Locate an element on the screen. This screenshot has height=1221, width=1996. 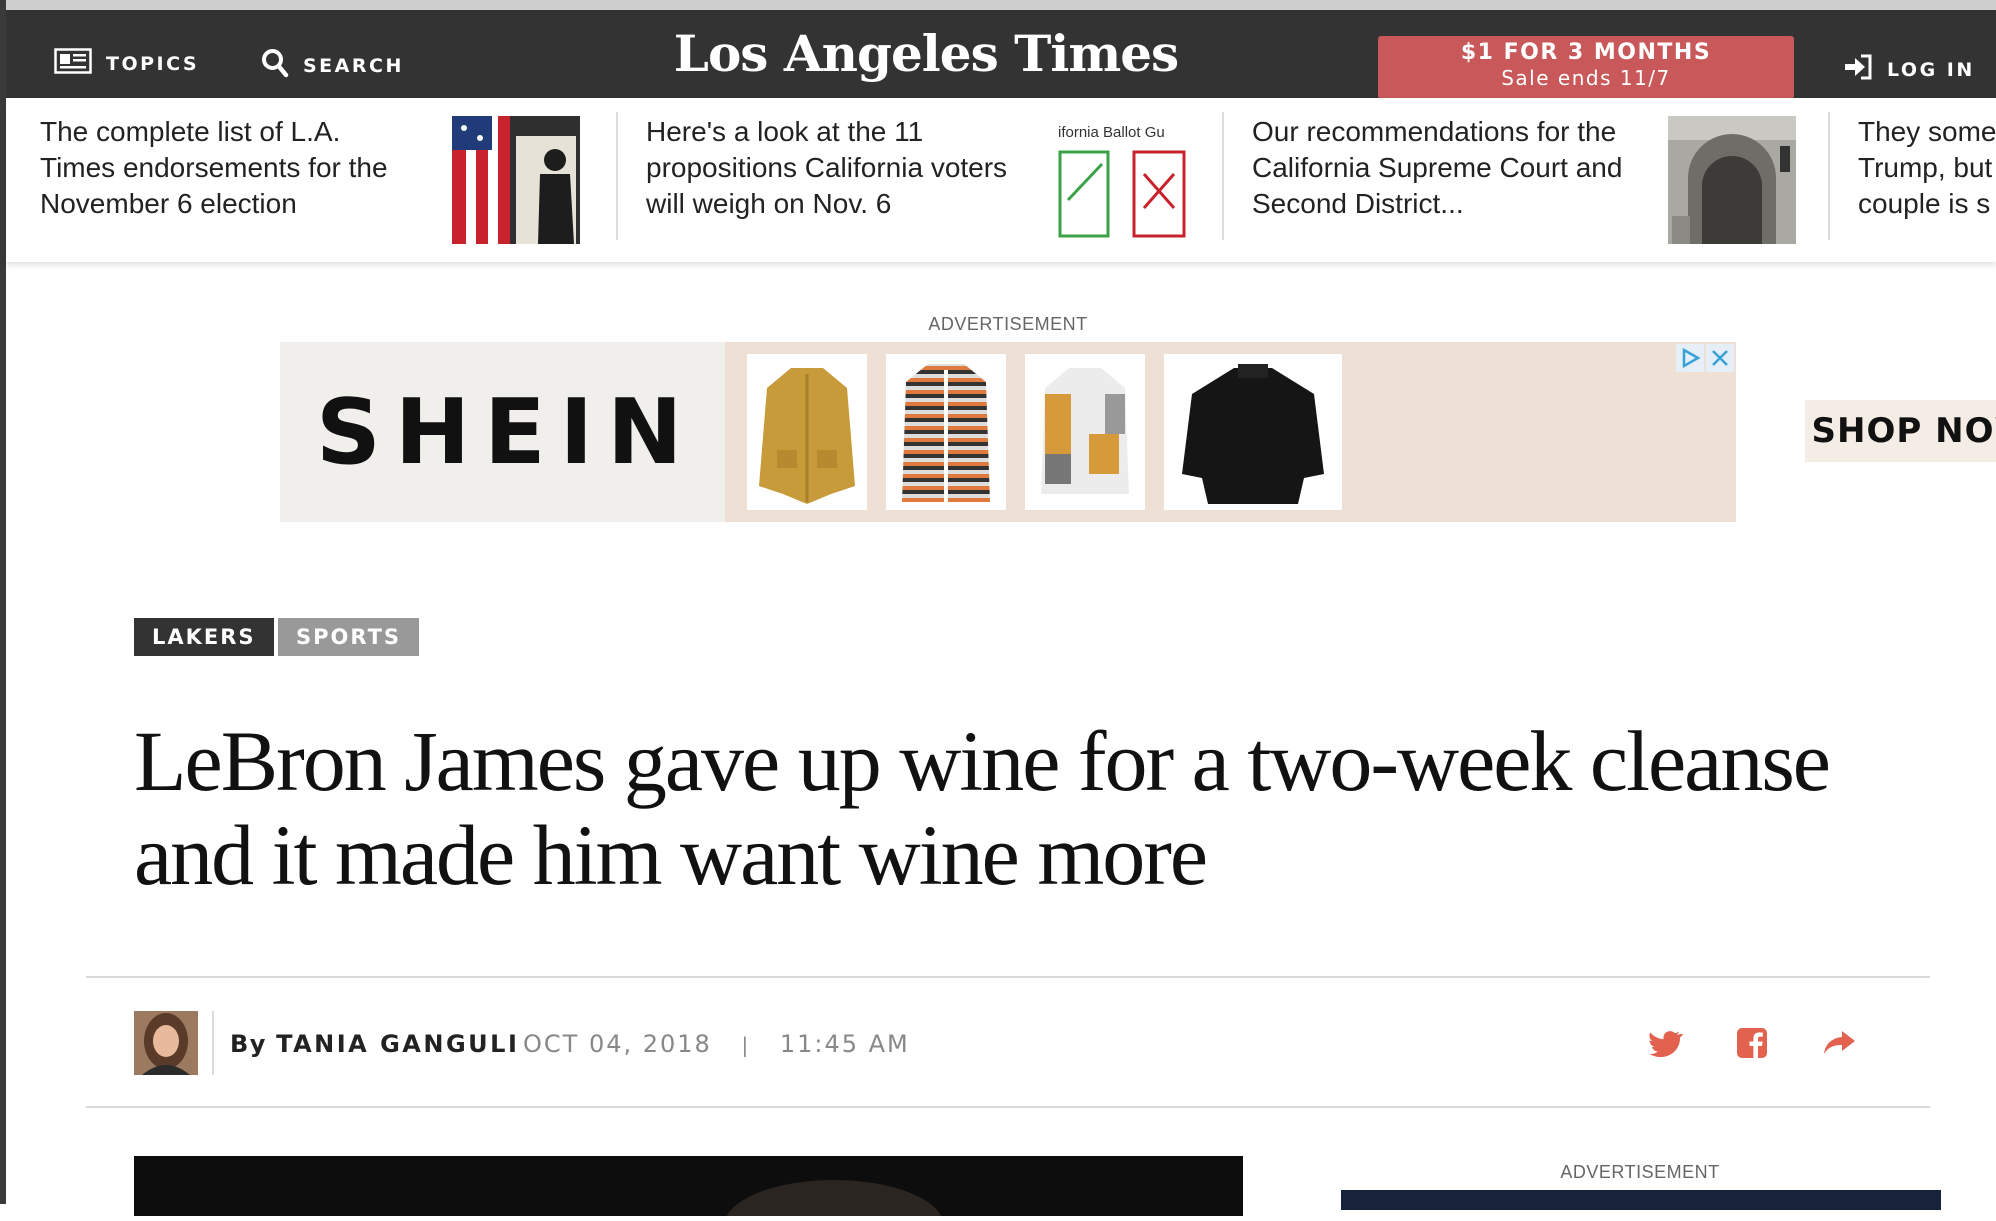
colorblock-cardigan-image is located at coordinates (1085, 432).